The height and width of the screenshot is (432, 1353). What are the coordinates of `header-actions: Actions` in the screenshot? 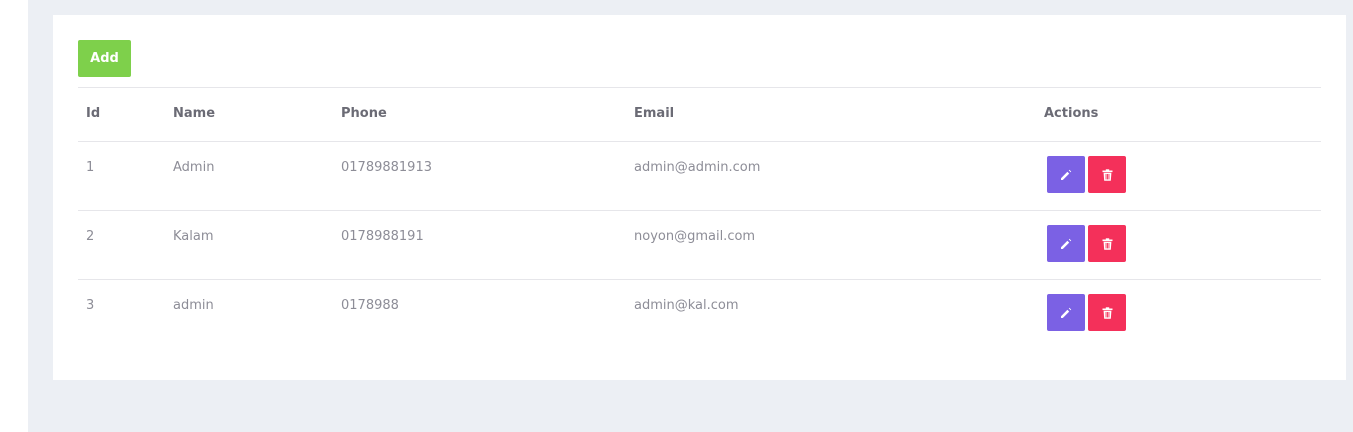 It's located at (1071, 113).